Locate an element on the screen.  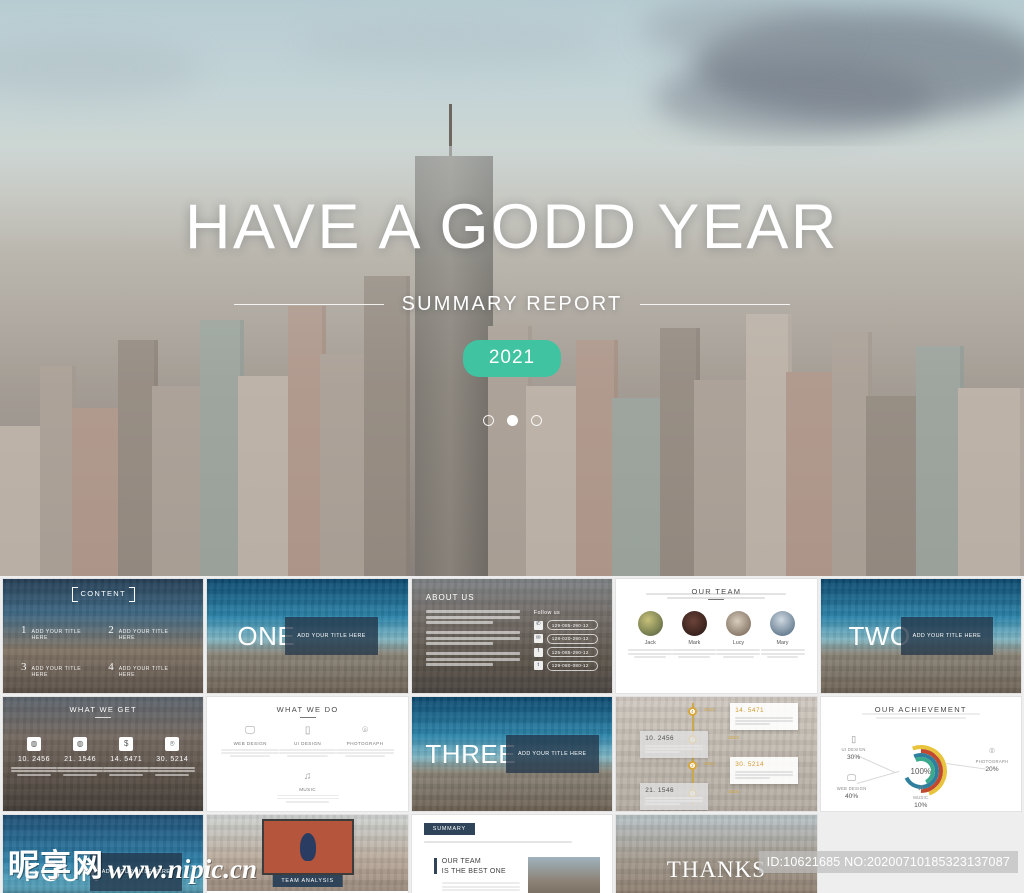
slide-heading: WHAT WE GET is located at coordinates (103, 709).